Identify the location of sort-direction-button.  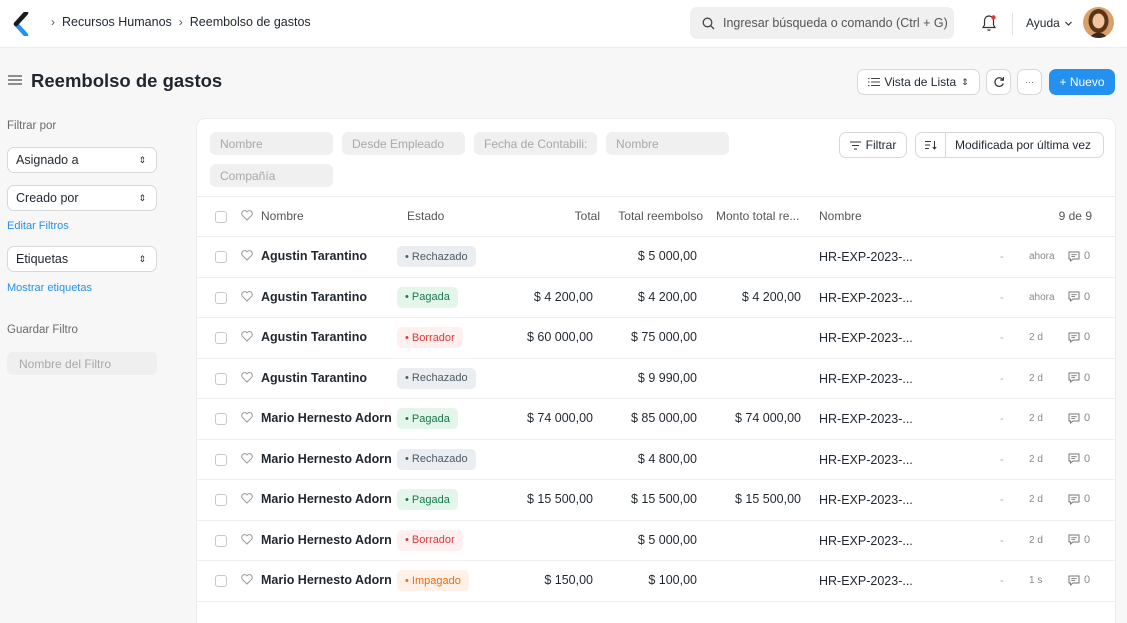
(931, 145).